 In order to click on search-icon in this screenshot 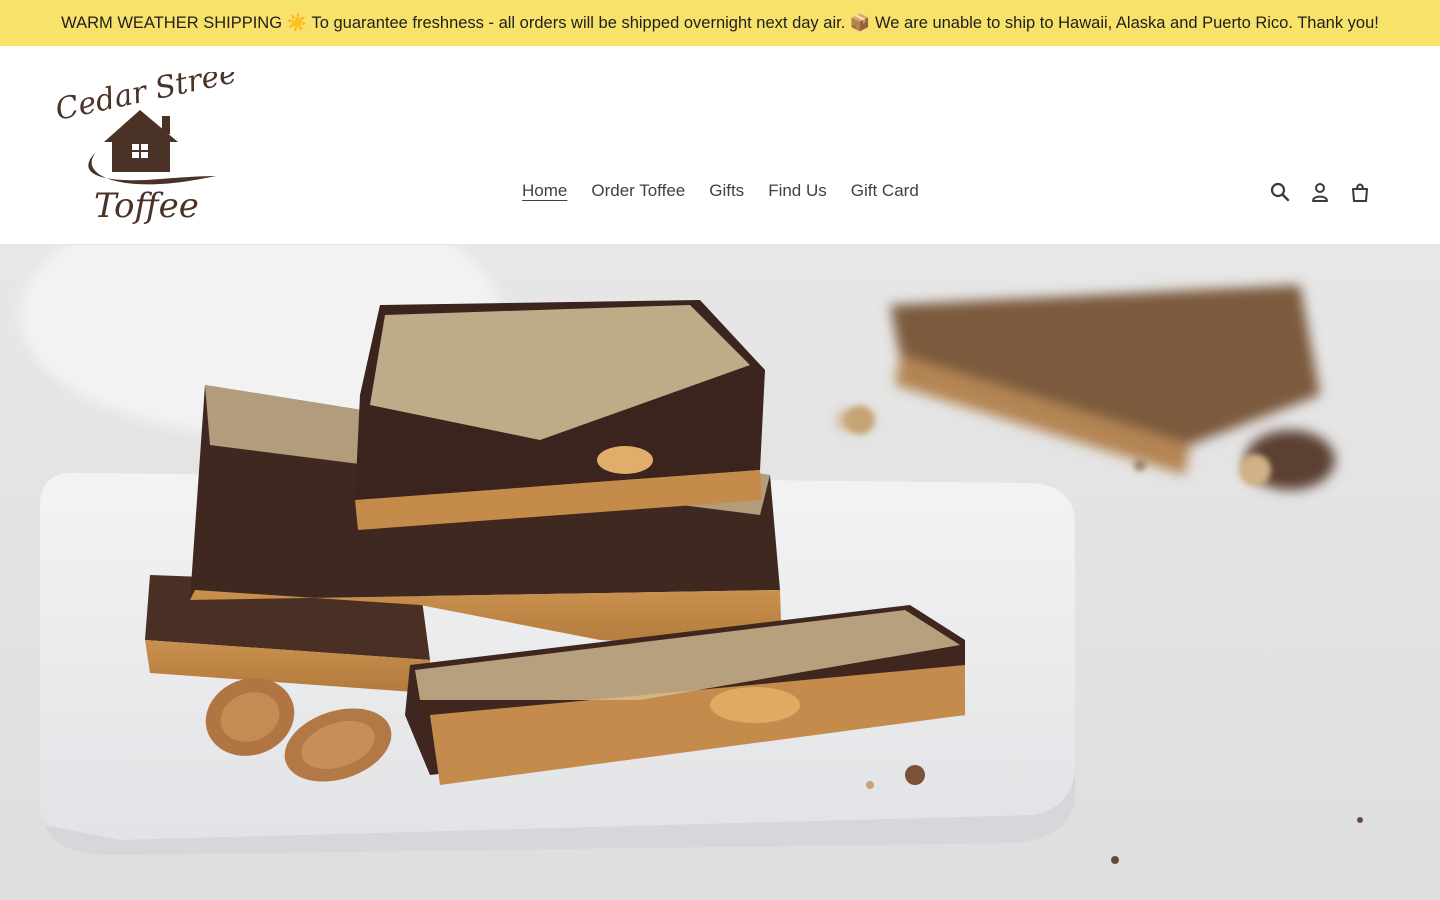, I will do `click(1280, 192)`.